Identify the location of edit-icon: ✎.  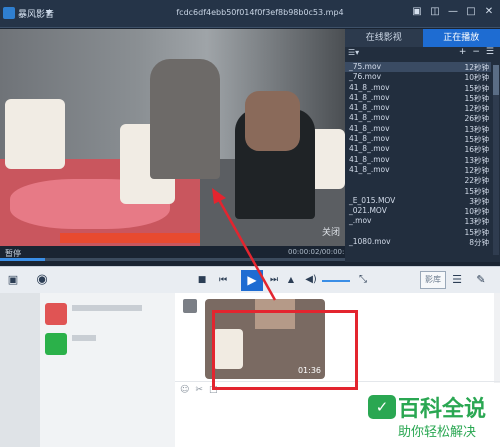
(481, 280).